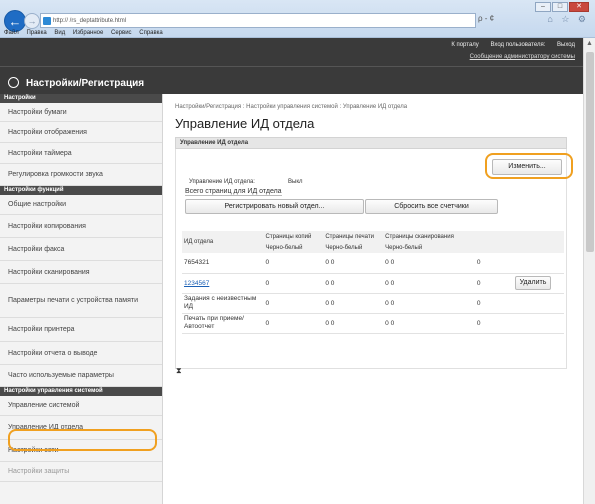  What do you see at coordinates (13, 82) in the screenshot?
I see `settings-brand-icon` at bounding box center [13, 82].